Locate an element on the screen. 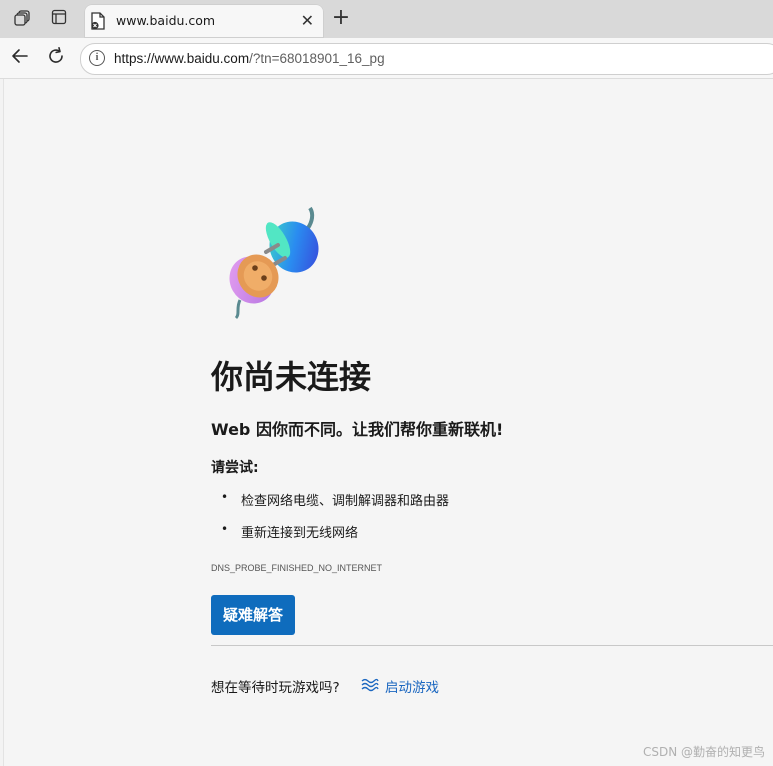 This screenshot has height=766, width=773. workspaces-icon is located at coordinates (23, 19).